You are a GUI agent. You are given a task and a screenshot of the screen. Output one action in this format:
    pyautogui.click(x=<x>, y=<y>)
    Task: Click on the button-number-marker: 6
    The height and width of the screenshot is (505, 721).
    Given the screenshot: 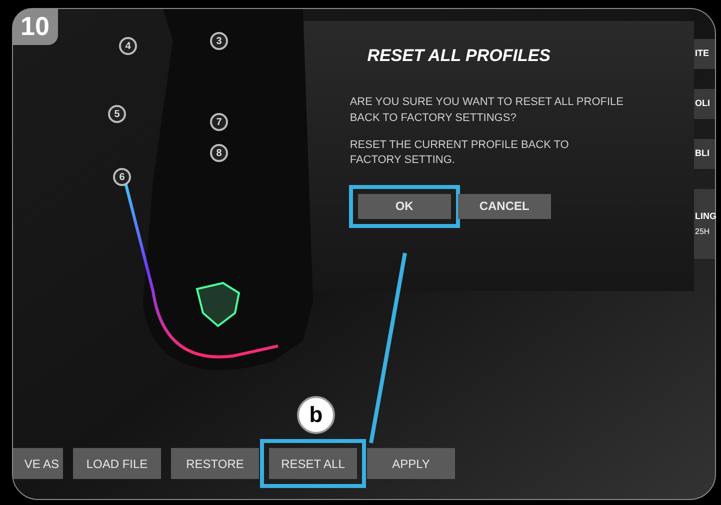 What is the action you would take?
    pyautogui.click(x=122, y=177)
    